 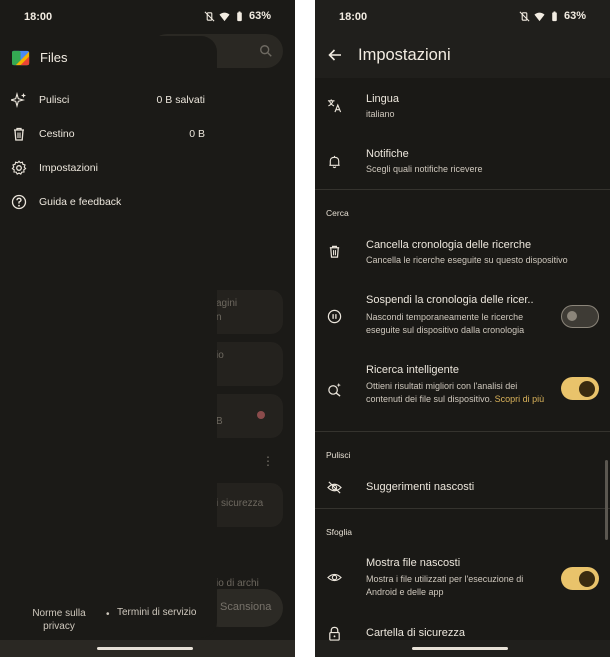 What do you see at coordinates (339, 532) in the screenshot?
I see `section-header-sfoglia: Sfoglia` at bounding box center [339, 532].